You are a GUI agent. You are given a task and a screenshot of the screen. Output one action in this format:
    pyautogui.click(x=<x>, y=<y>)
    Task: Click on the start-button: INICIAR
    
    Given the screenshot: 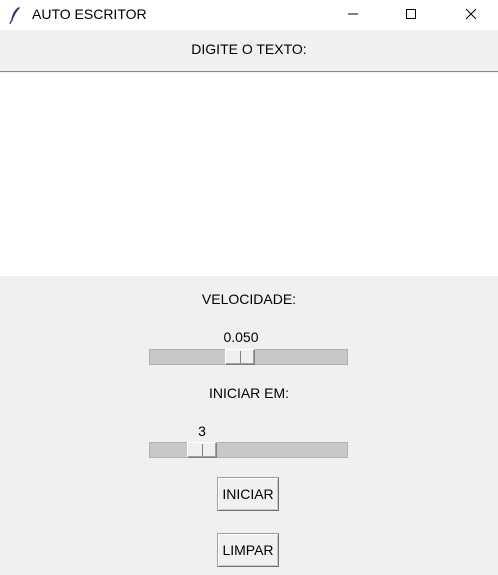 What is the action you would take?
    pyautogui.click(x=248, y=494)
    